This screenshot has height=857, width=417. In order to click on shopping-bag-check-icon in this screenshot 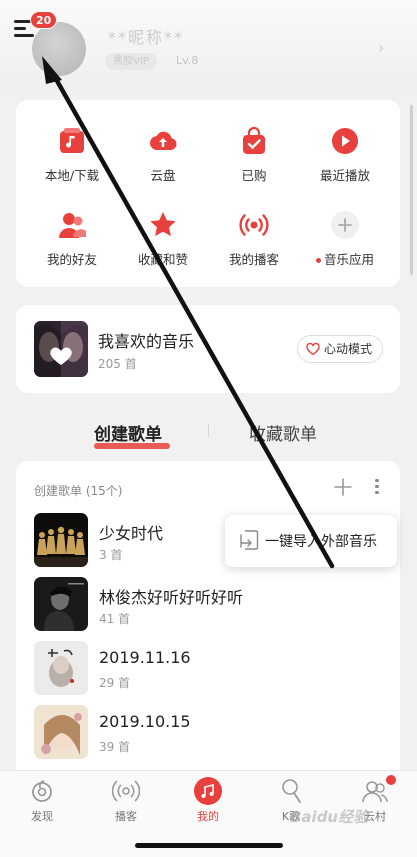, I will do `click(254, 140)`.